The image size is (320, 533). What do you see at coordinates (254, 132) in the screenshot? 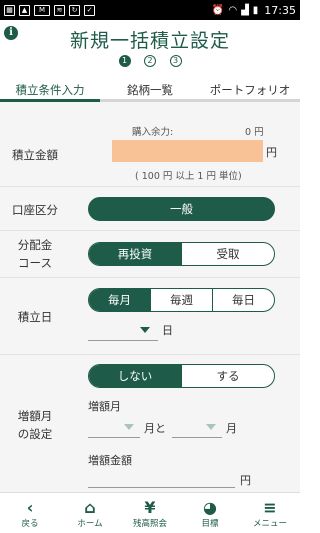
I see `available-value: 0 円` at bounding box center [254, 132].